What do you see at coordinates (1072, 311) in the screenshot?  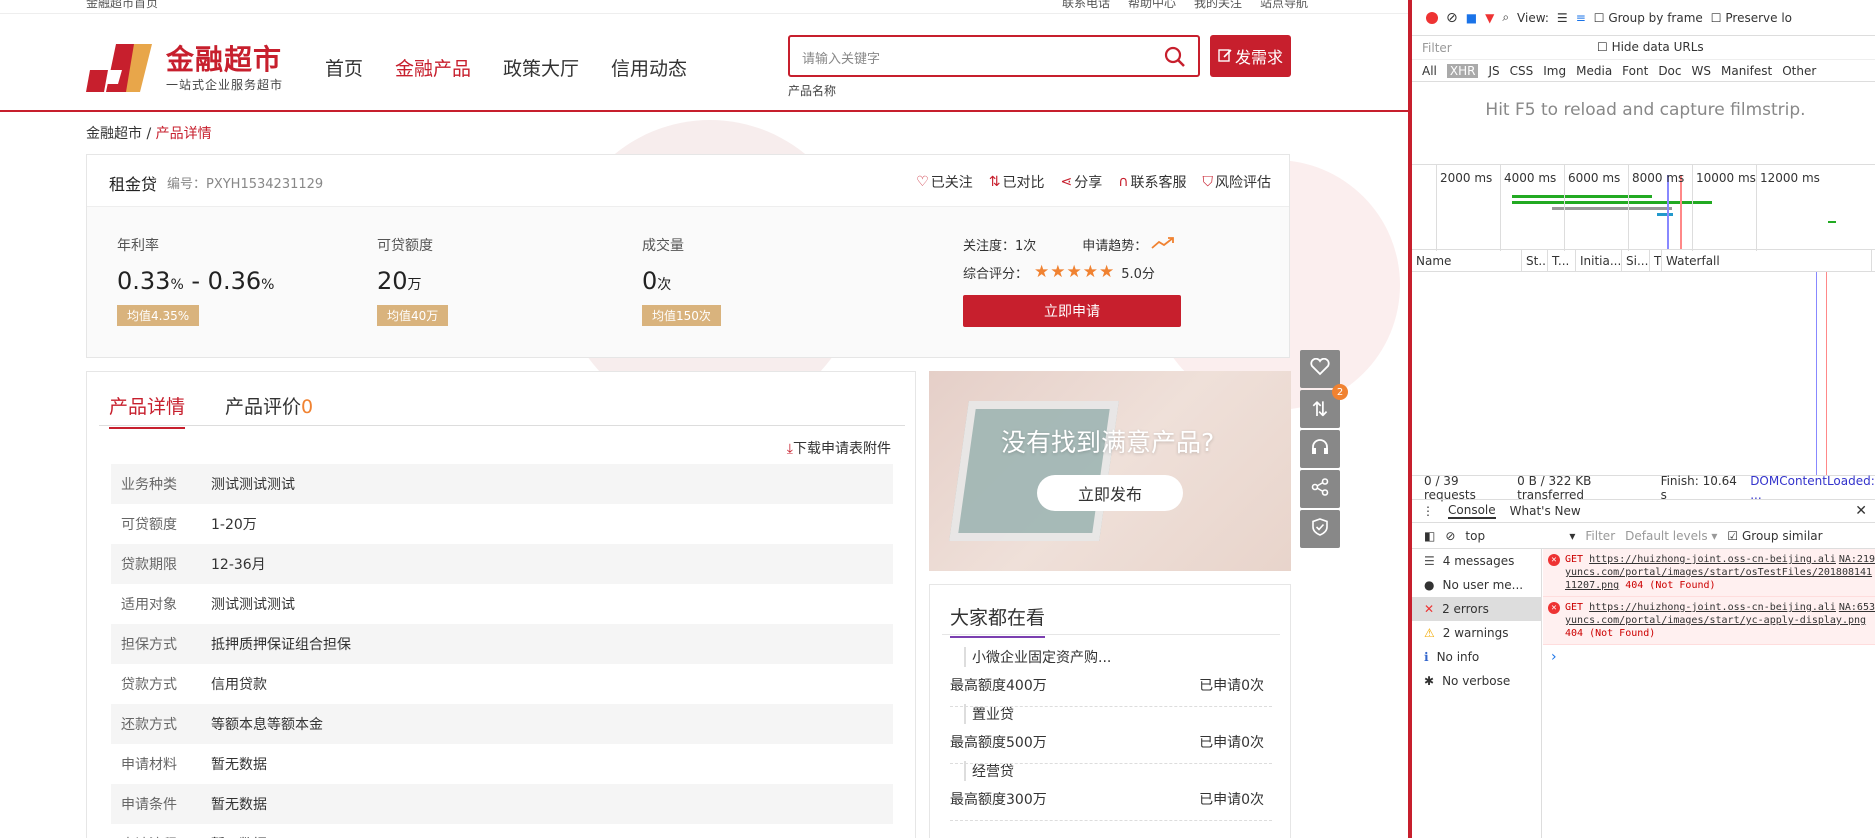 I see `apply-button: 立即申请` at bounding box center [1072, 311].